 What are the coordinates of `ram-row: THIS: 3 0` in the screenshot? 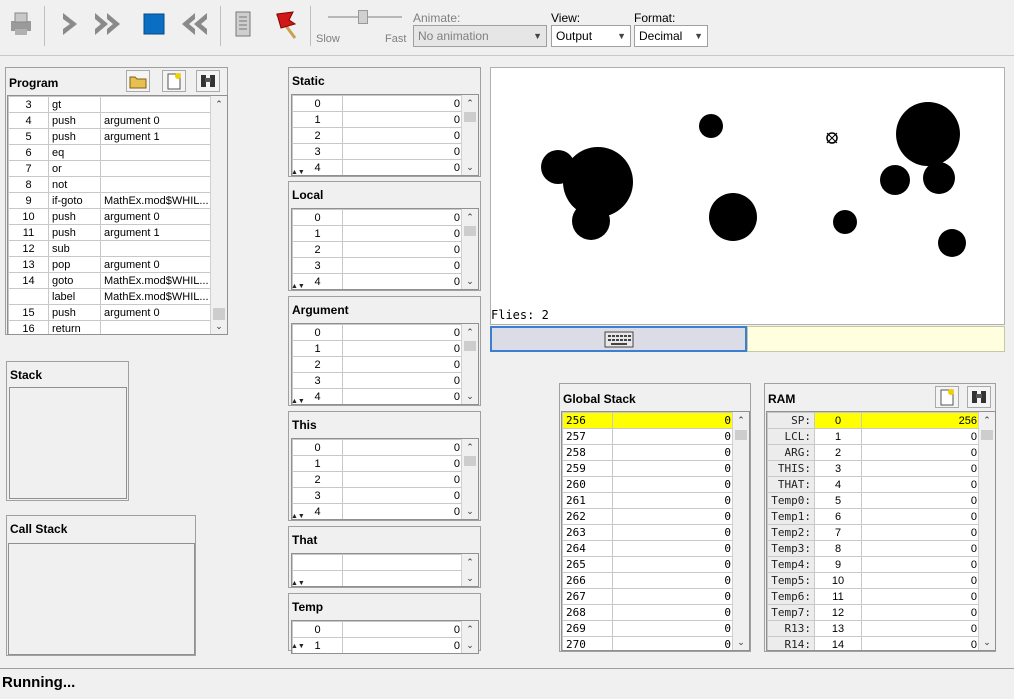 It's located at (874, 468).